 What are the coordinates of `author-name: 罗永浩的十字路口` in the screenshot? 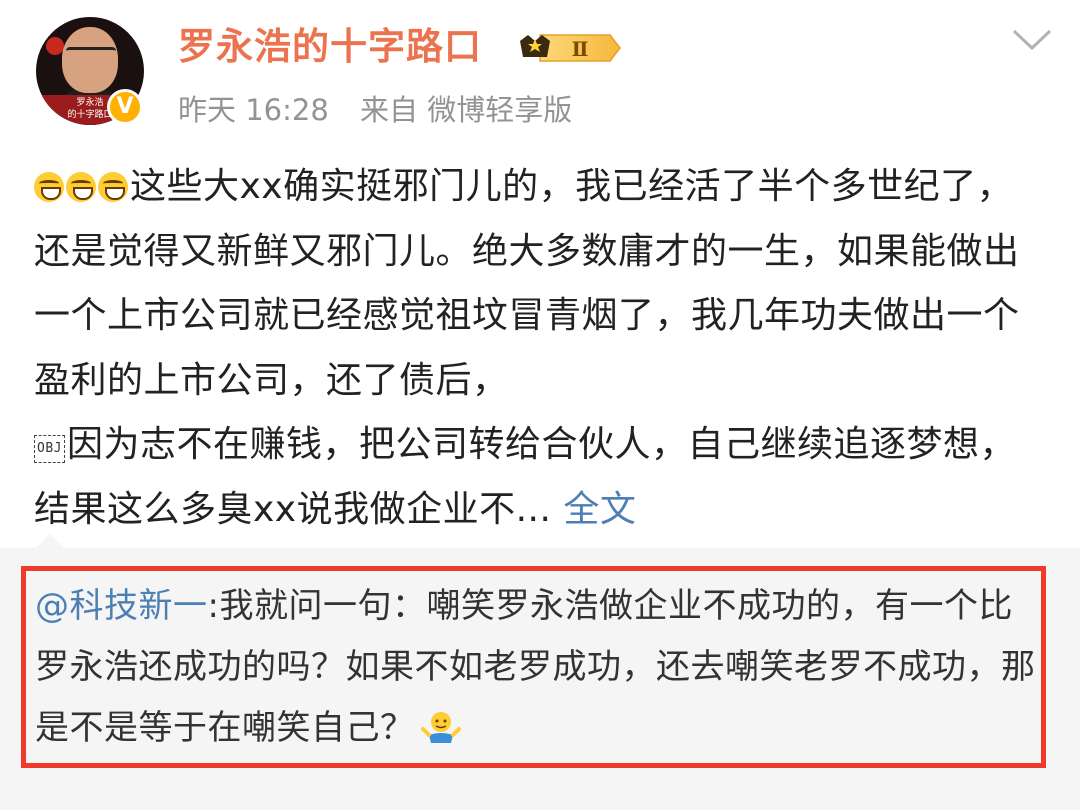 It's located at (330, 47).